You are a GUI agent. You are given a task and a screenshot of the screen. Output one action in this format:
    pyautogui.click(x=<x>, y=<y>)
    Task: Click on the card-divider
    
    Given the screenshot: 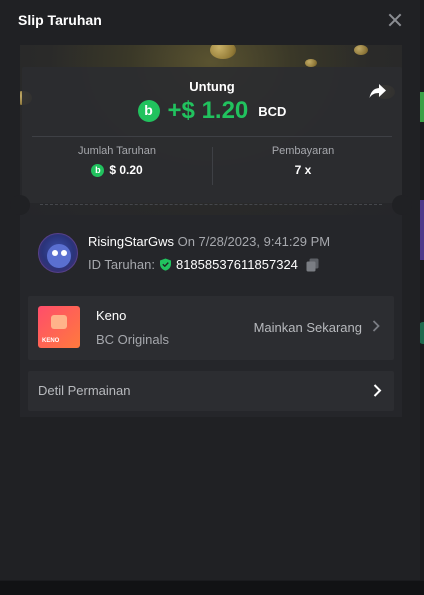 What is the action you would take?
    pyautogui.click(x=212, y=136)
    